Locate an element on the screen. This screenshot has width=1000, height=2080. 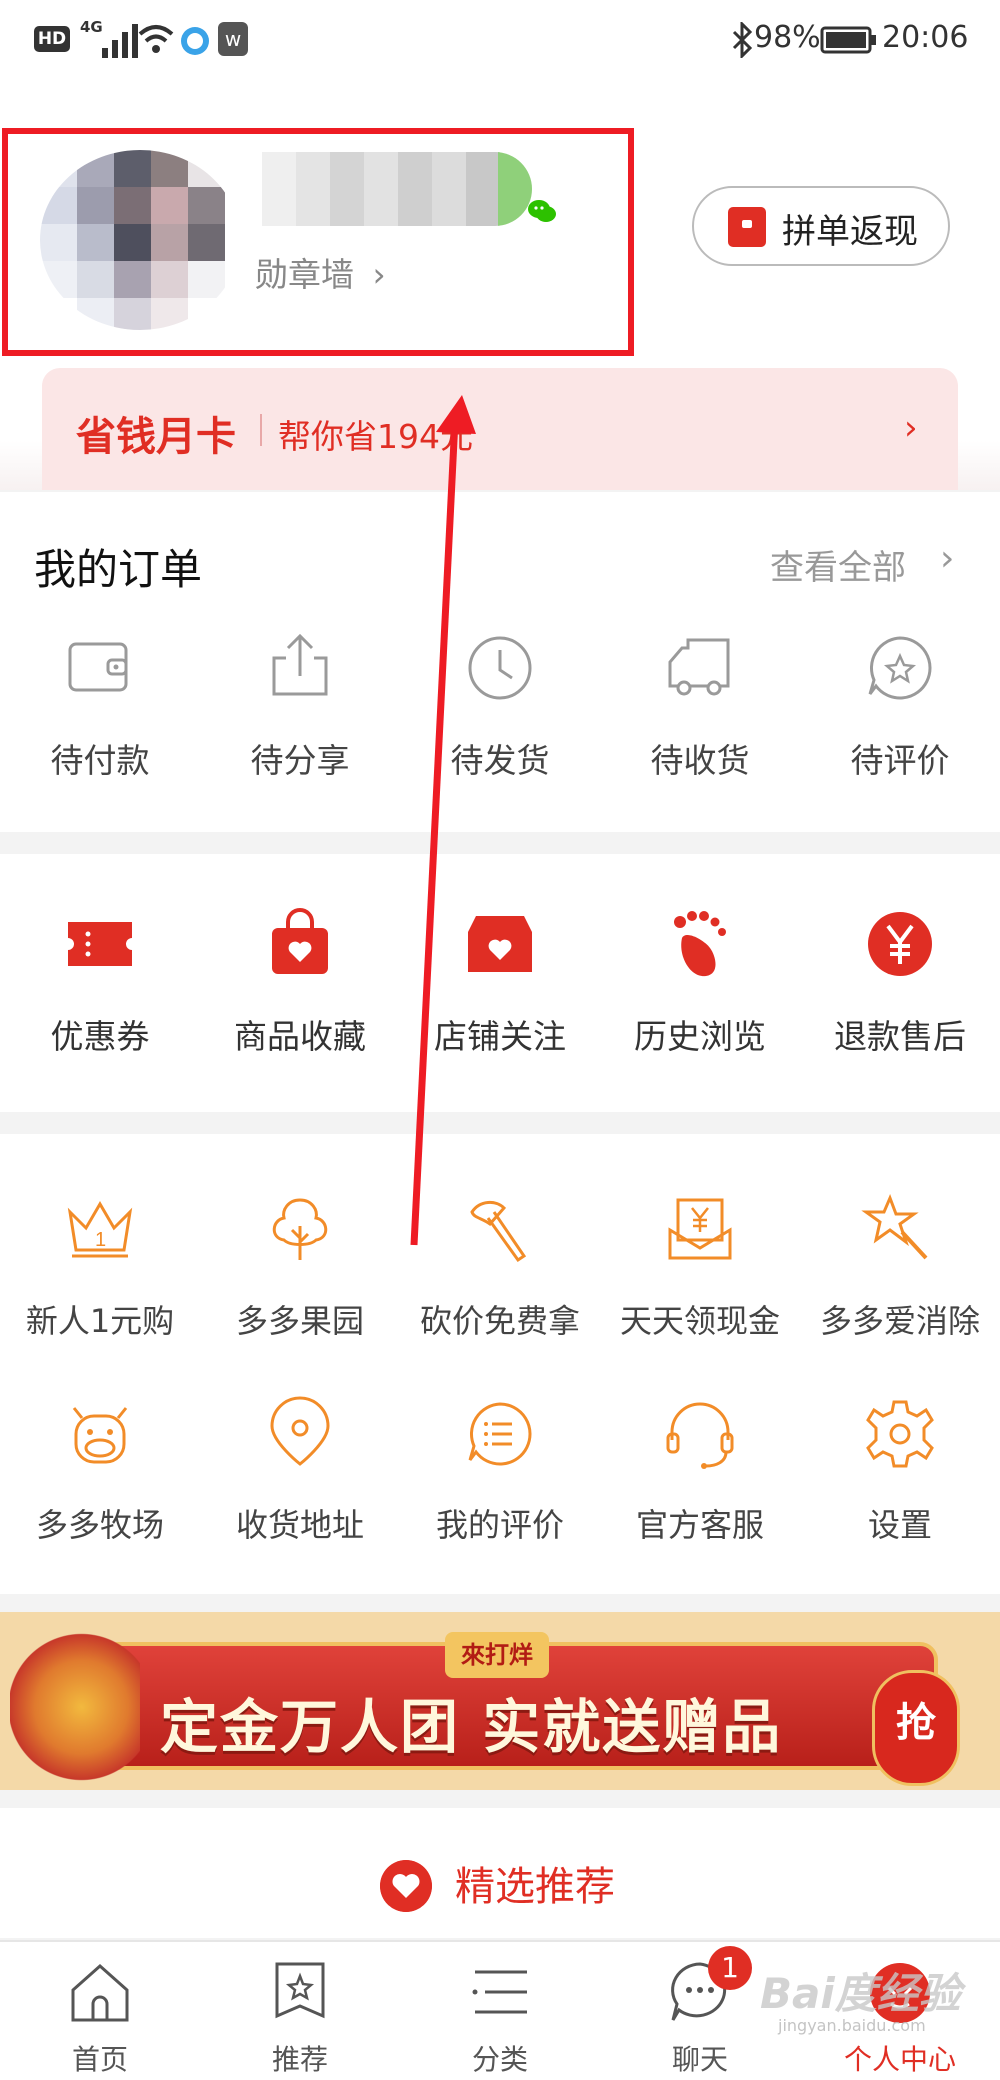
shortcut-history: 历史浏览 is located at coordinates (700, 981).